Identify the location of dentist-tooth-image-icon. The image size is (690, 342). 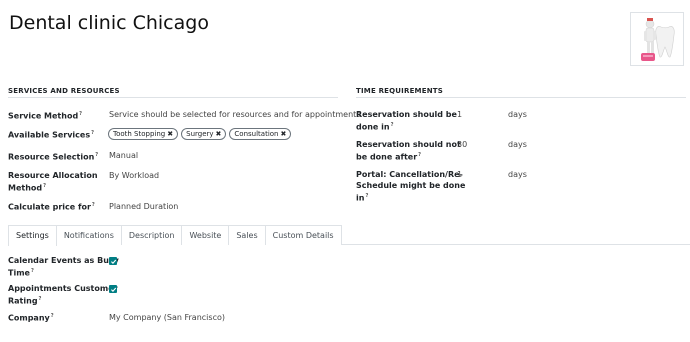
(657, 39).